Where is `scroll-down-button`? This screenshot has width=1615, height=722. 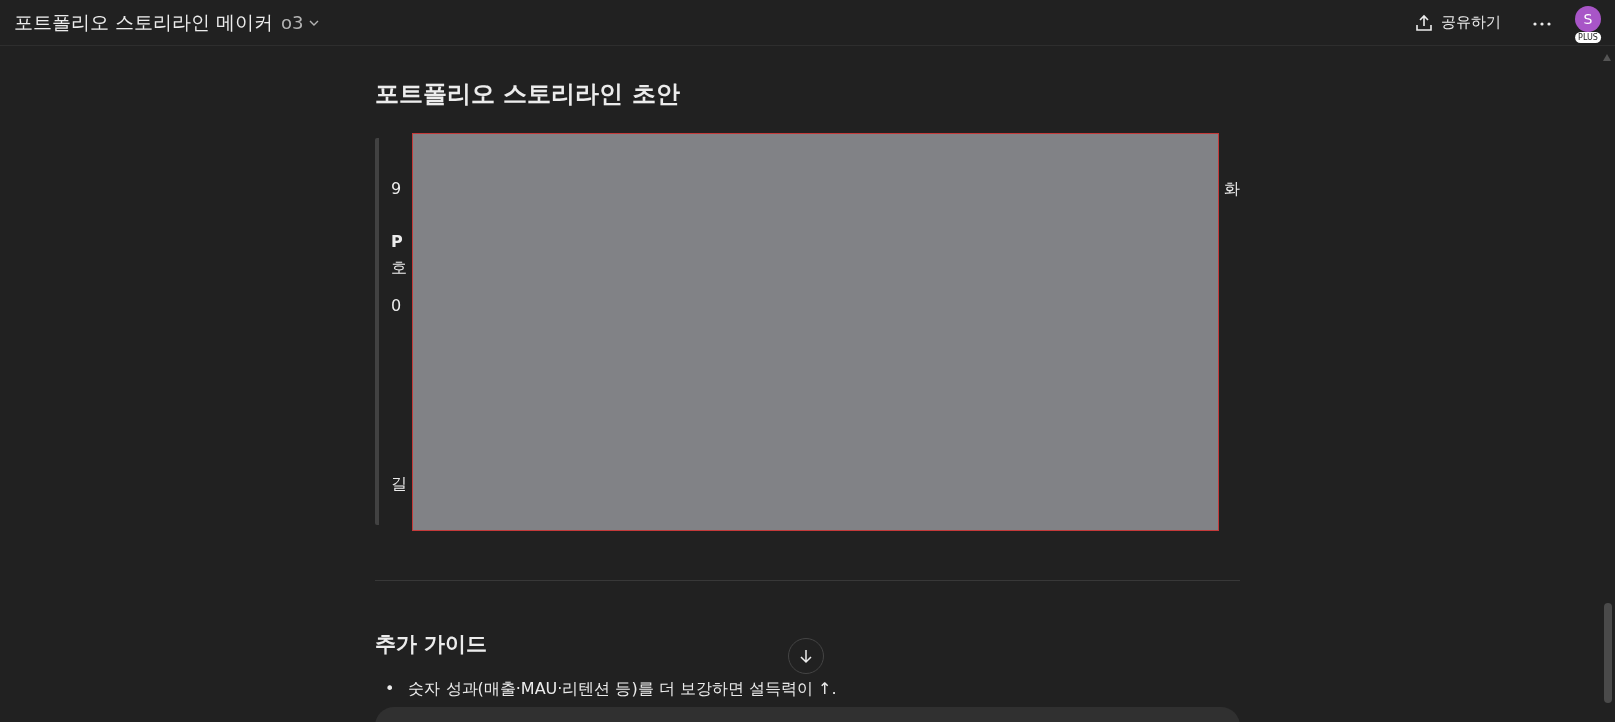 scroll-down-button is located at coordinates (806, 656).